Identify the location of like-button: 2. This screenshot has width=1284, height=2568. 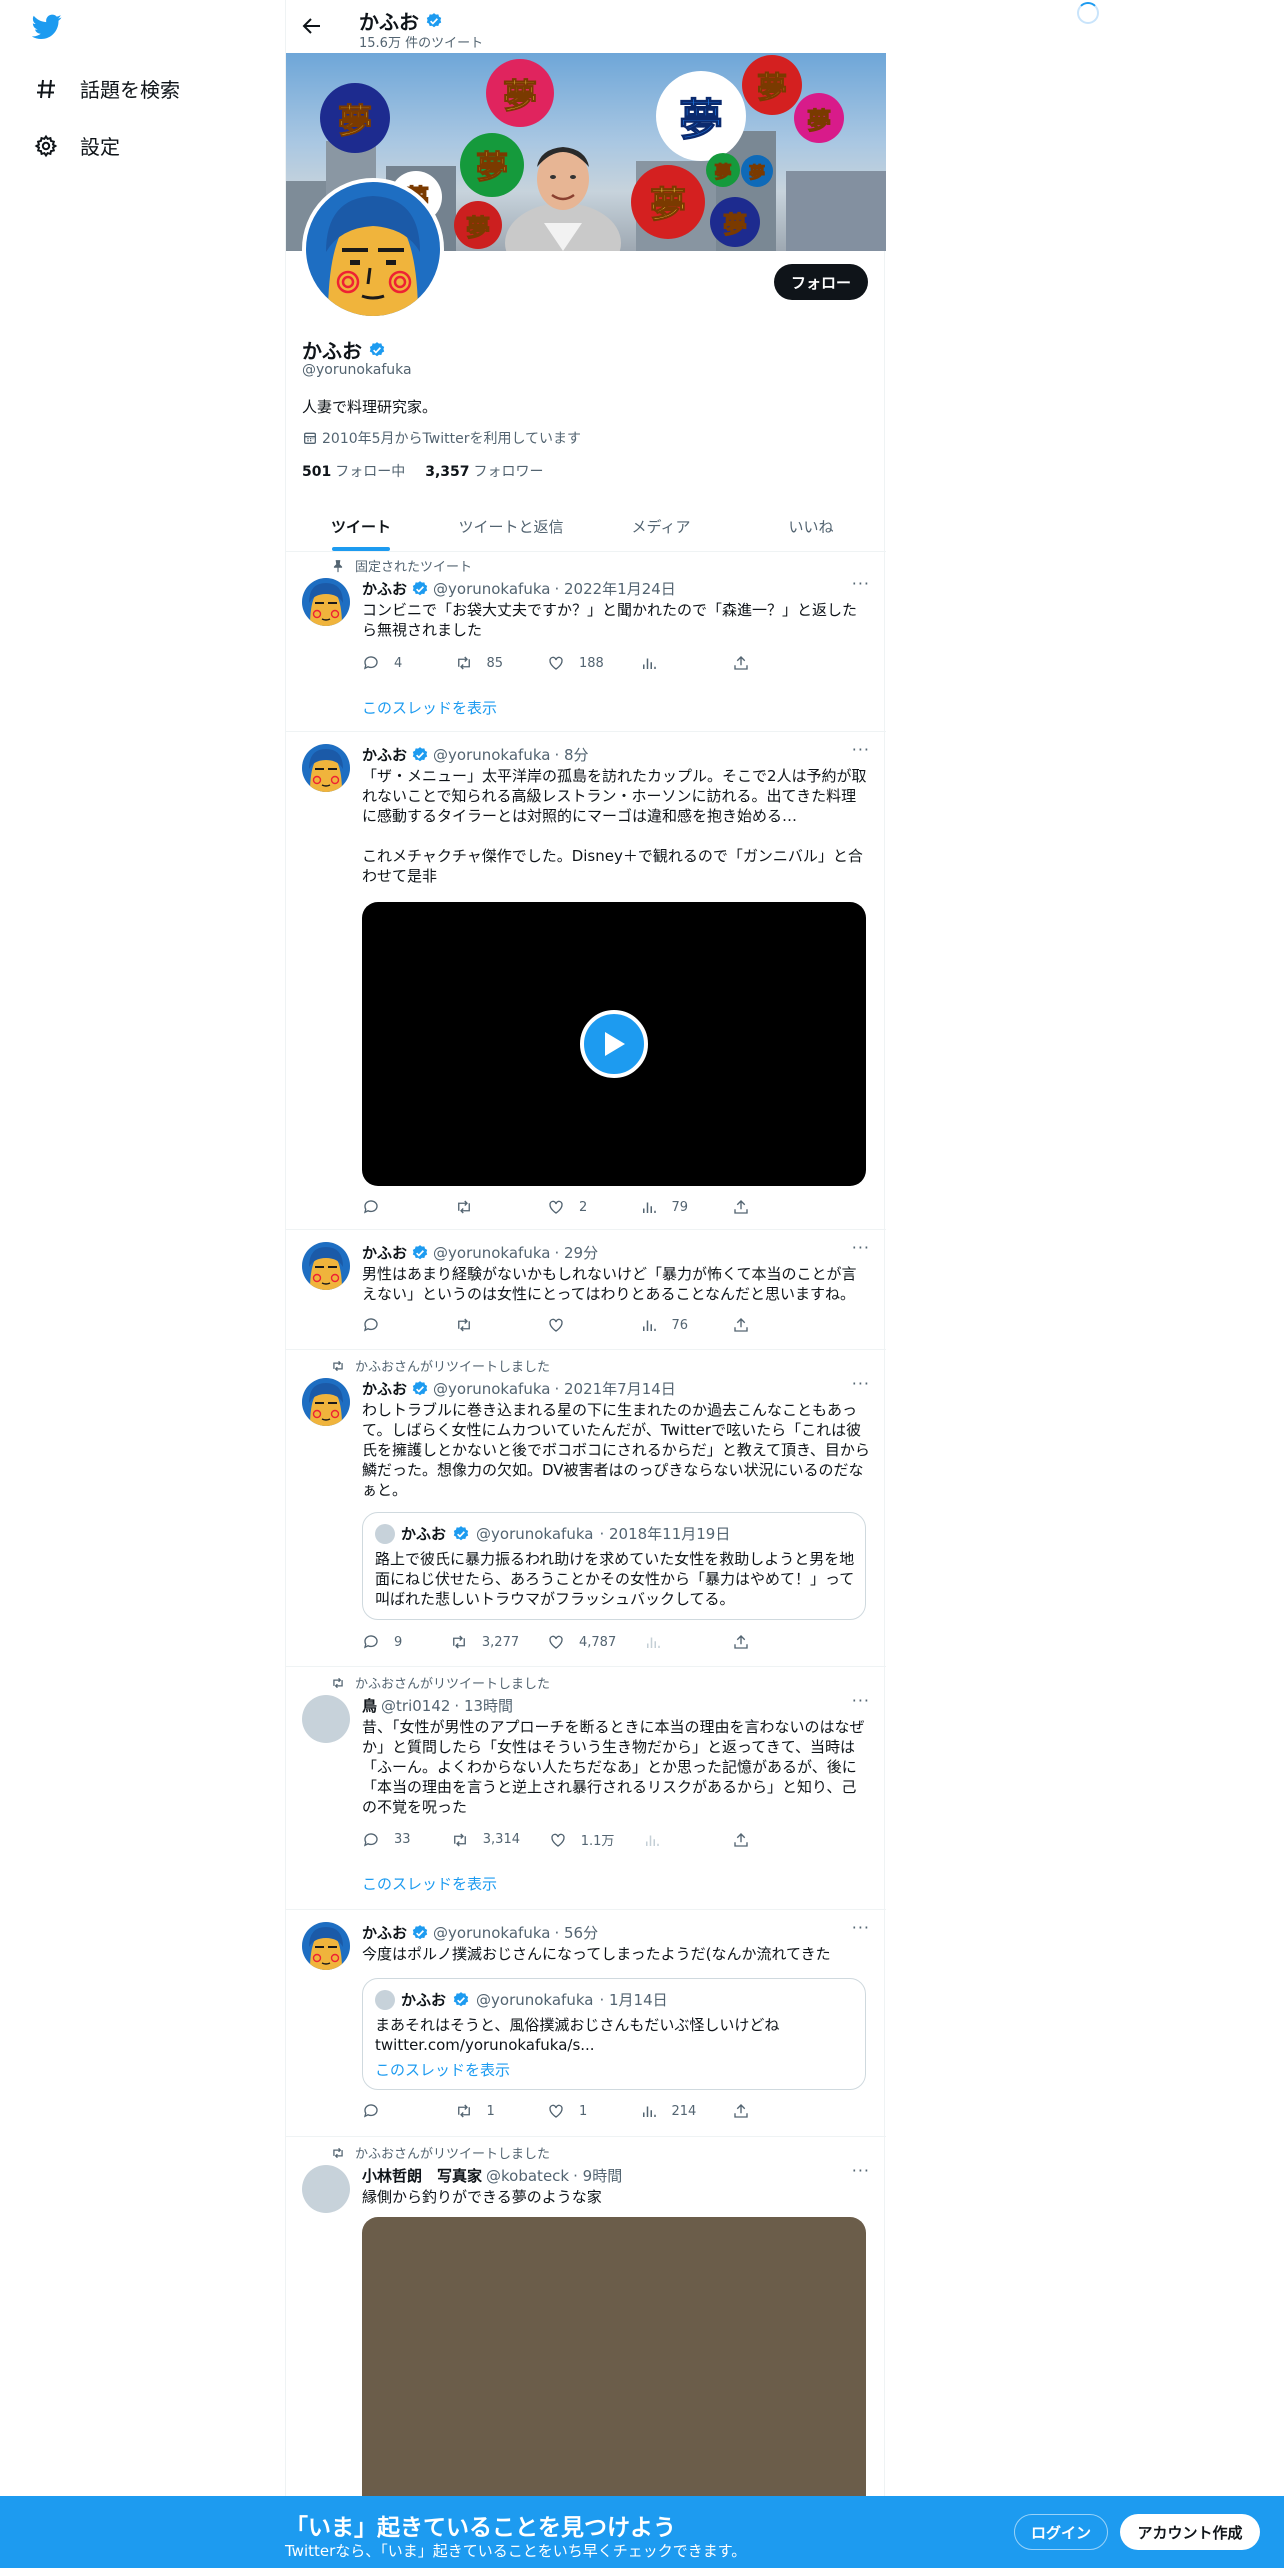
(577, 1207).